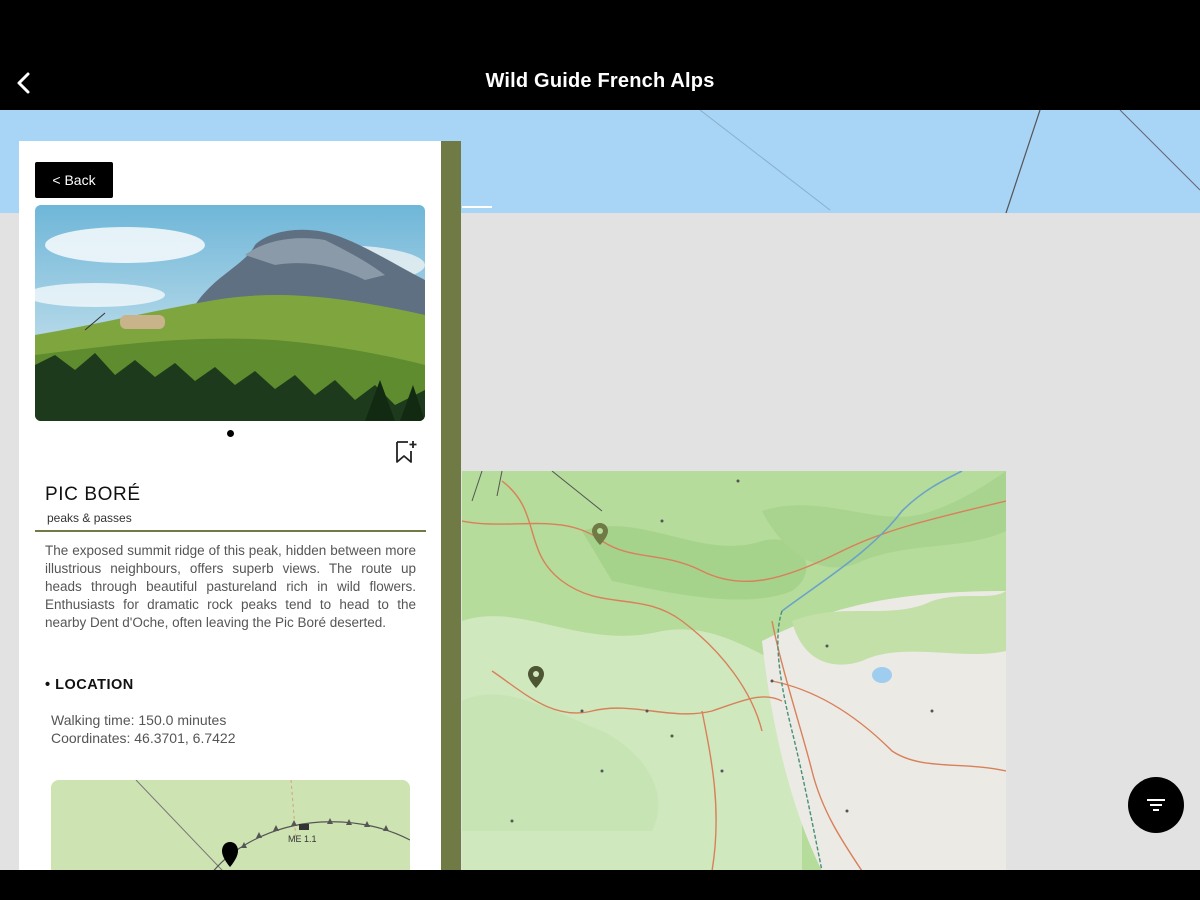 Image resolution: width=1200 pixels, height=900 pixels. Describe the element at coordinates (230, 531) in the screenshot. I see `divider` at that location.